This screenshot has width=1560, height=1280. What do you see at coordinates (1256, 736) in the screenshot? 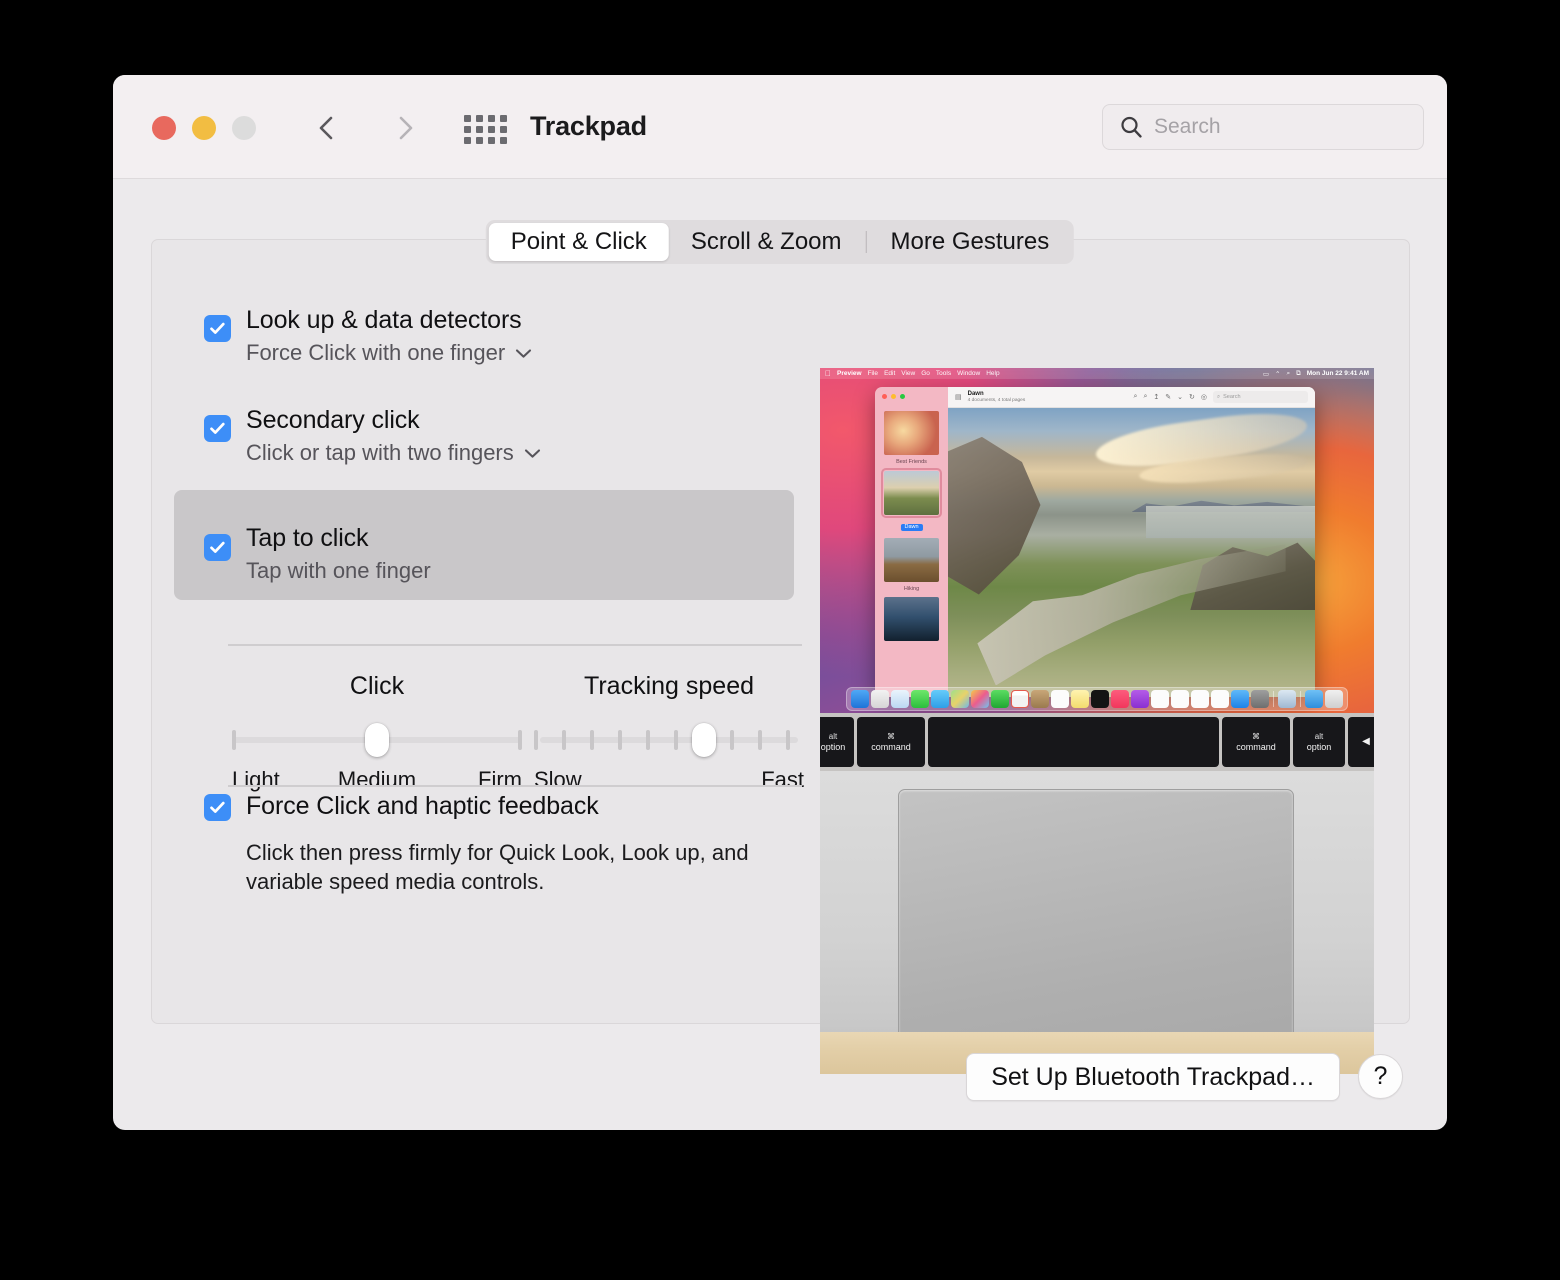
I see `key-top-label: ⌘` at bounding box center [1256, 736].